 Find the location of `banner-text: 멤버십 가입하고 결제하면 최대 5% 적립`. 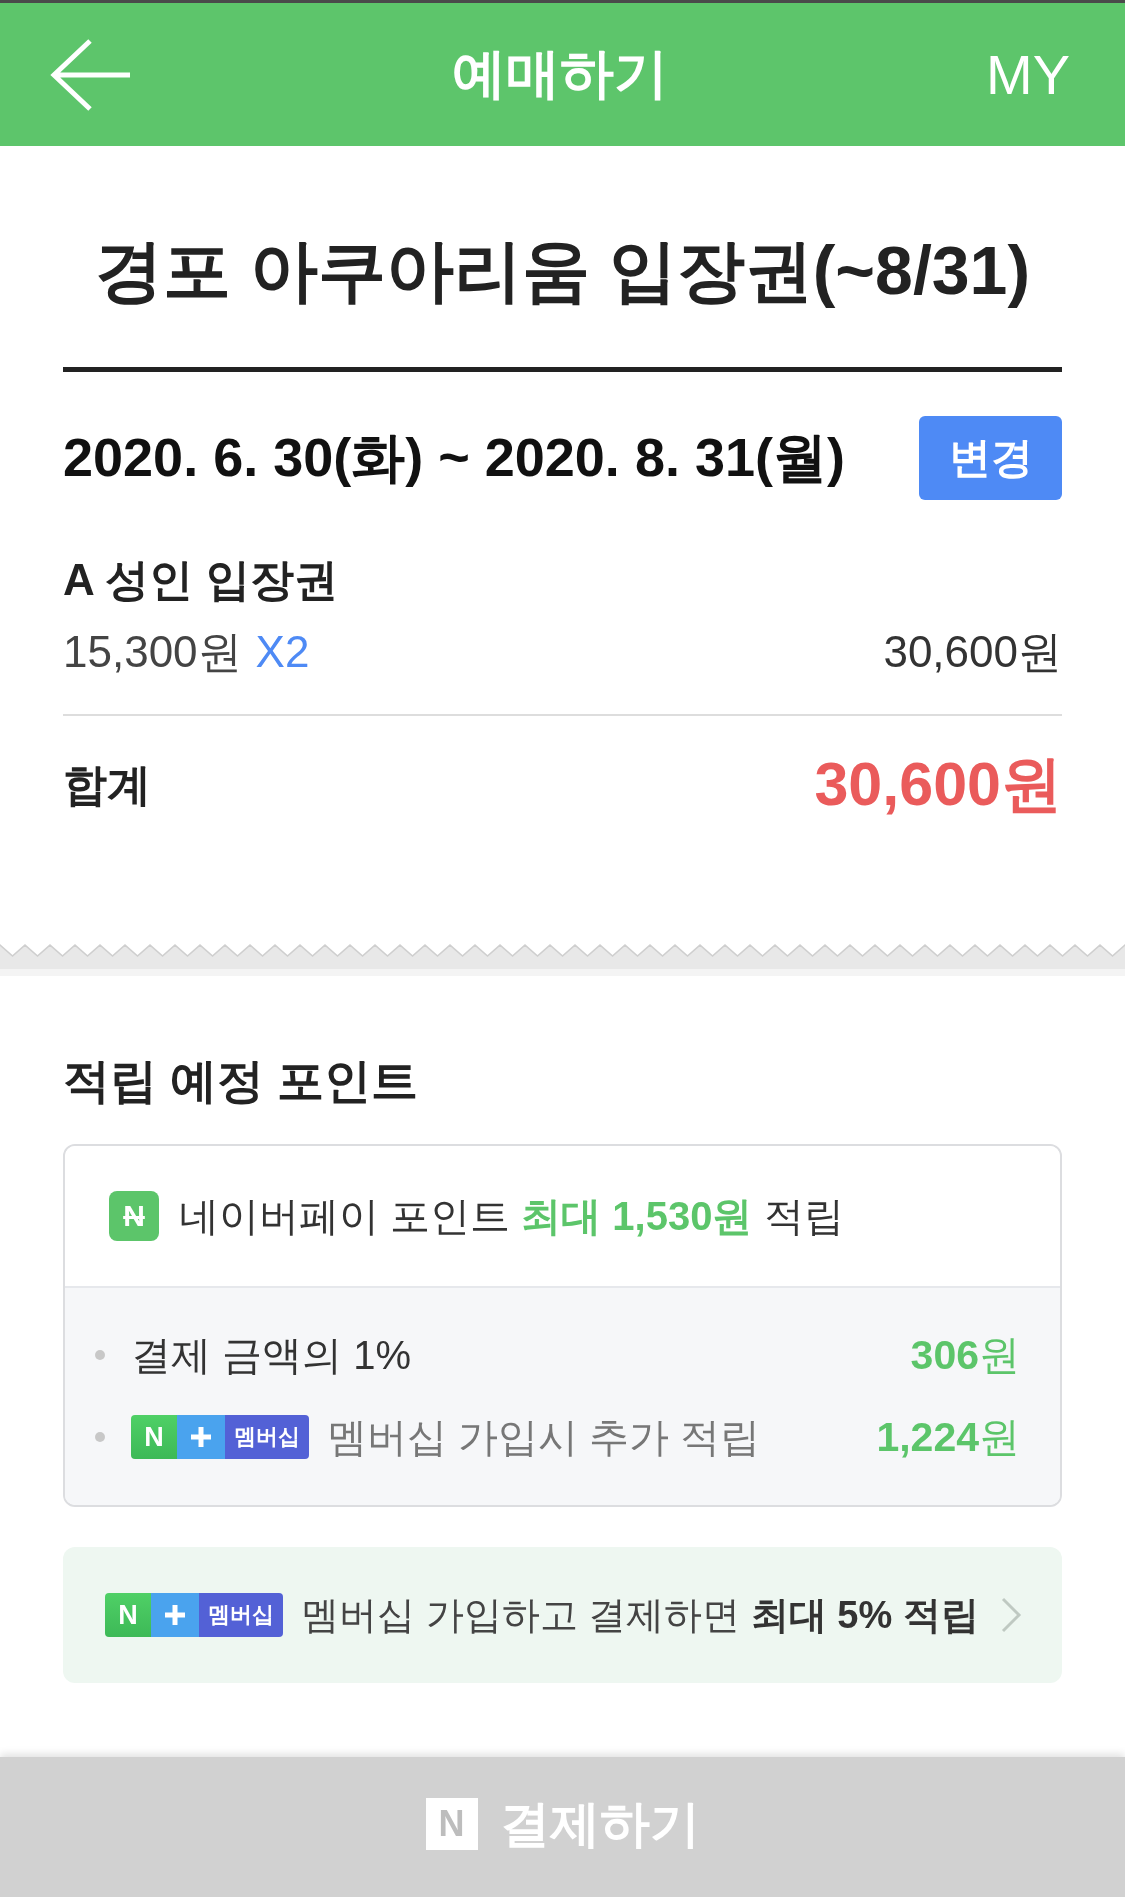

banner-text: 멤버십 가입하고 결제하면 최대 5% 적립 is located at coordinates (640, 1615).